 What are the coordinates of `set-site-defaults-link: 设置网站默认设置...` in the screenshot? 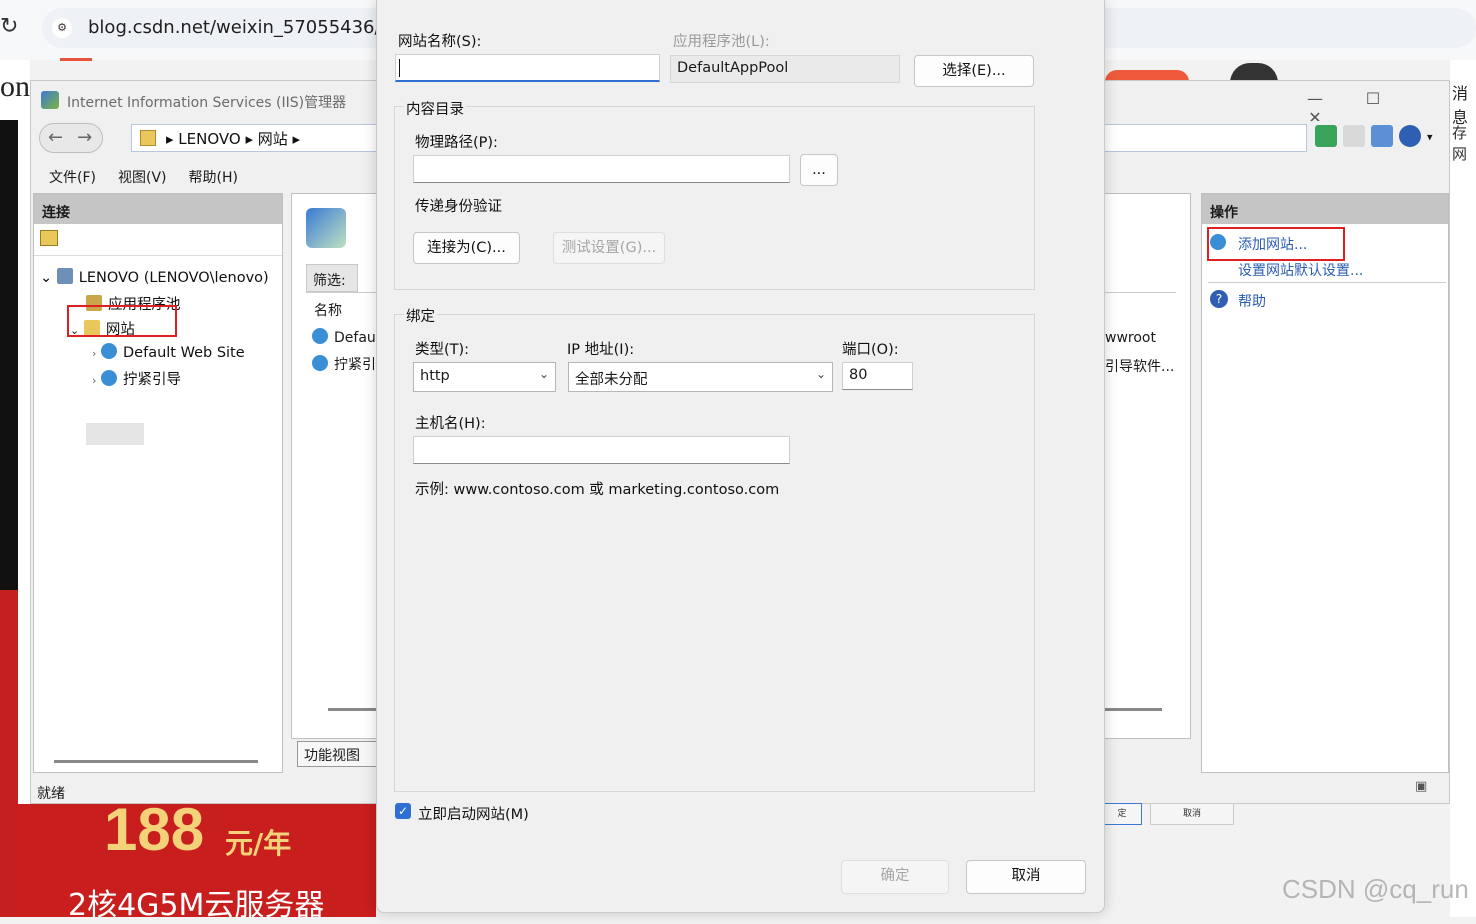 It's located at (1300, 270).